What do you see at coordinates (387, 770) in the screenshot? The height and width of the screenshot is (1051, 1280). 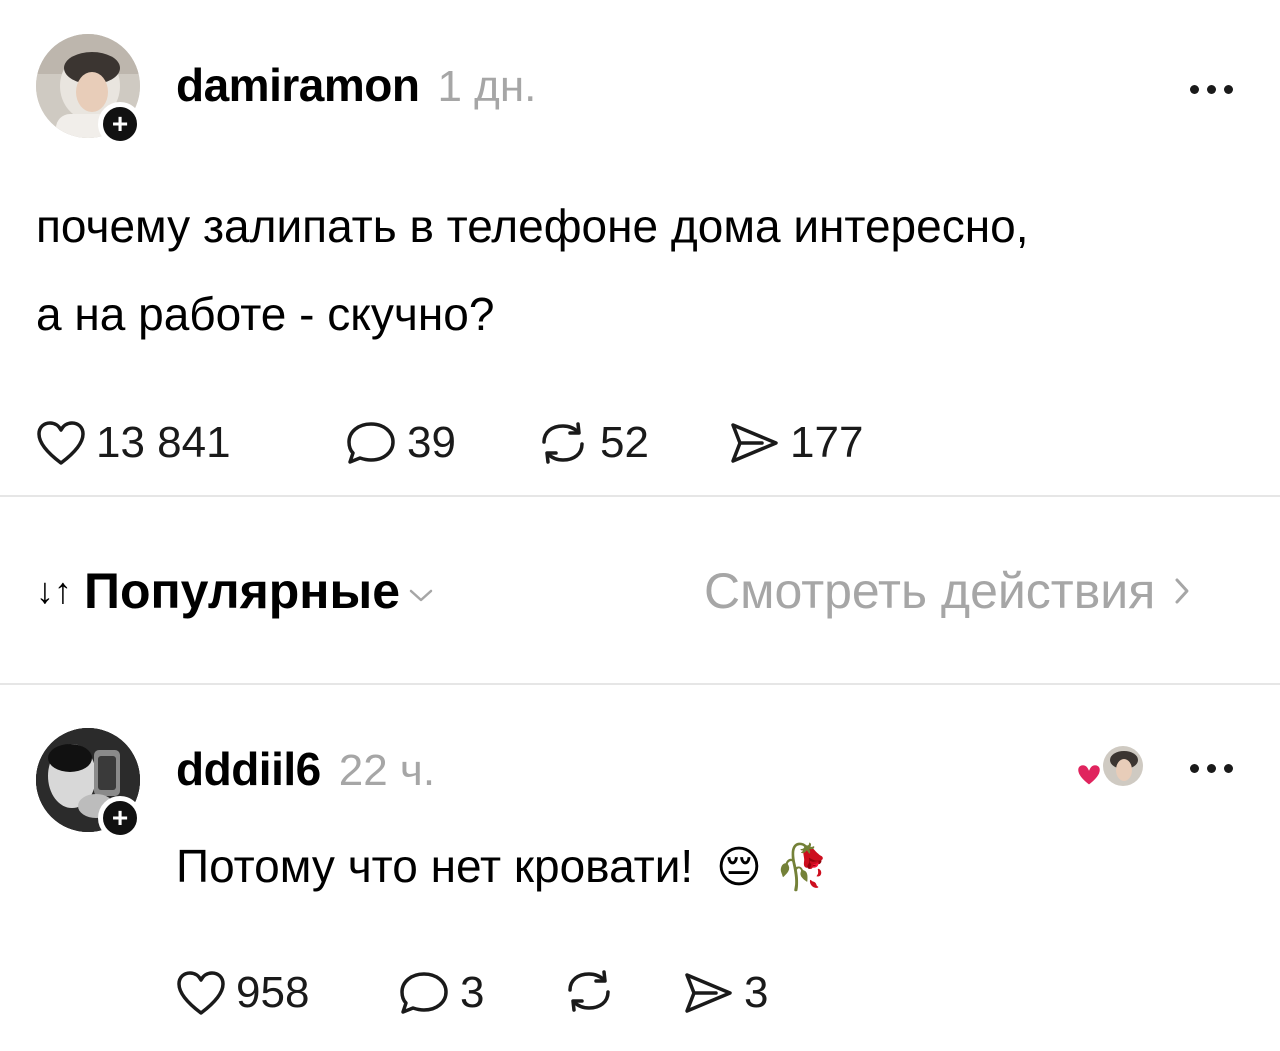 I see `reply-timestamp: 22 ч.` at bounding box center [387, 770].